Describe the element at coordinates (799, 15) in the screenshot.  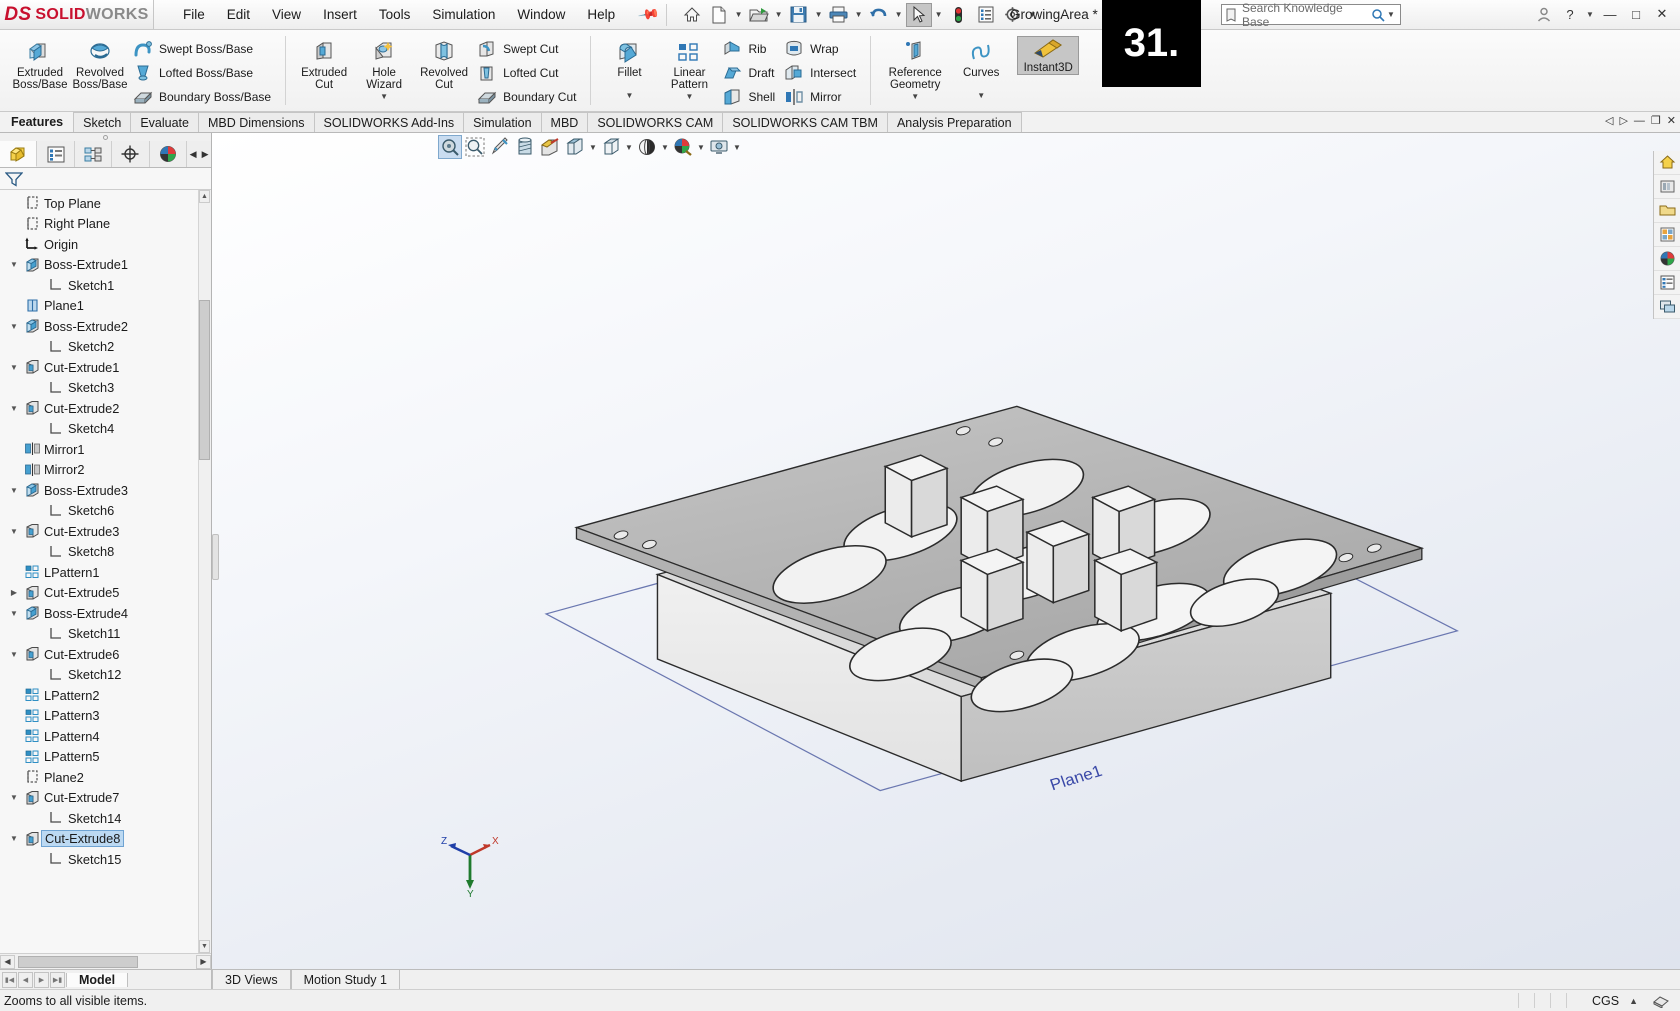
I see `save-icon` at that location.